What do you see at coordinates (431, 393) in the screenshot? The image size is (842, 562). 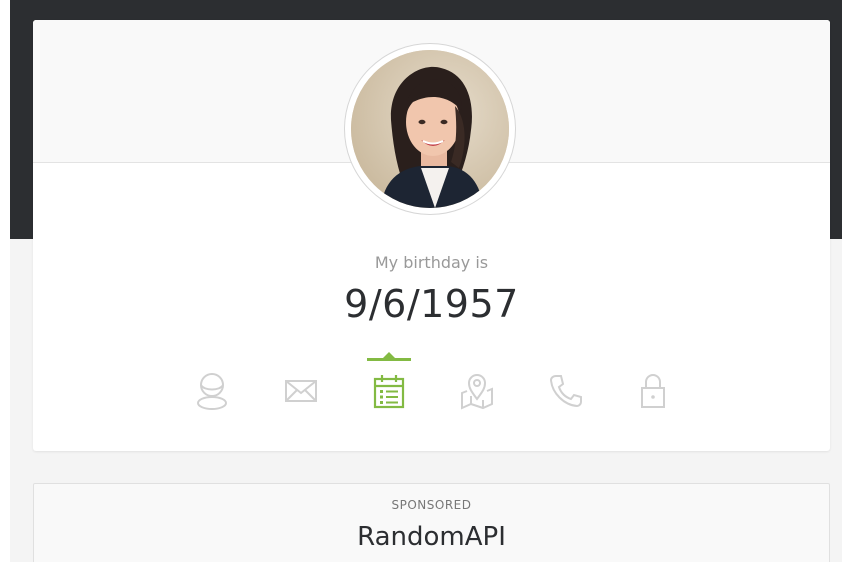 I see `detail-icon-row` at bounding box center [431, 393].